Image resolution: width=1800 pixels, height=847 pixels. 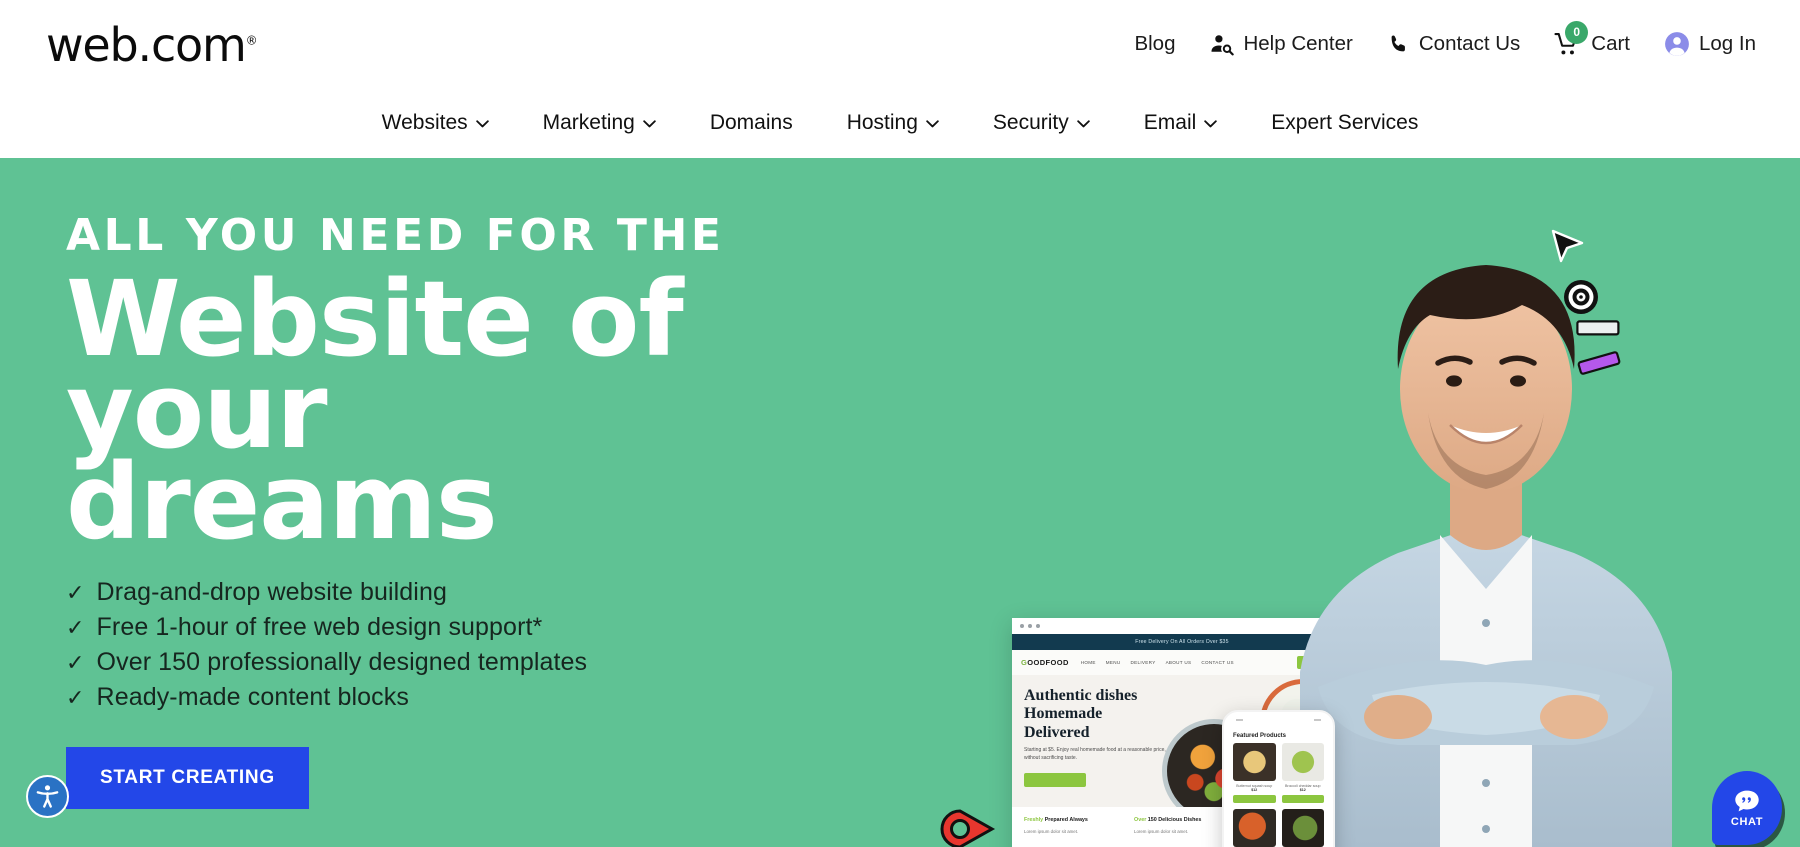 I want to click on nav-item-email: Email, so click(x=1181, y=123).